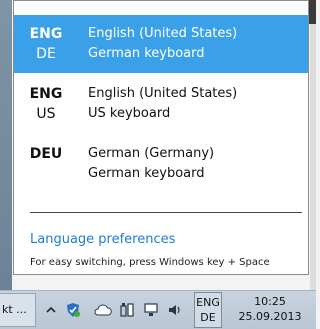 The height and width of the screenshot is (329, 320). I want to click on clock: 10:25 25.09.2013, so click(270, 310).